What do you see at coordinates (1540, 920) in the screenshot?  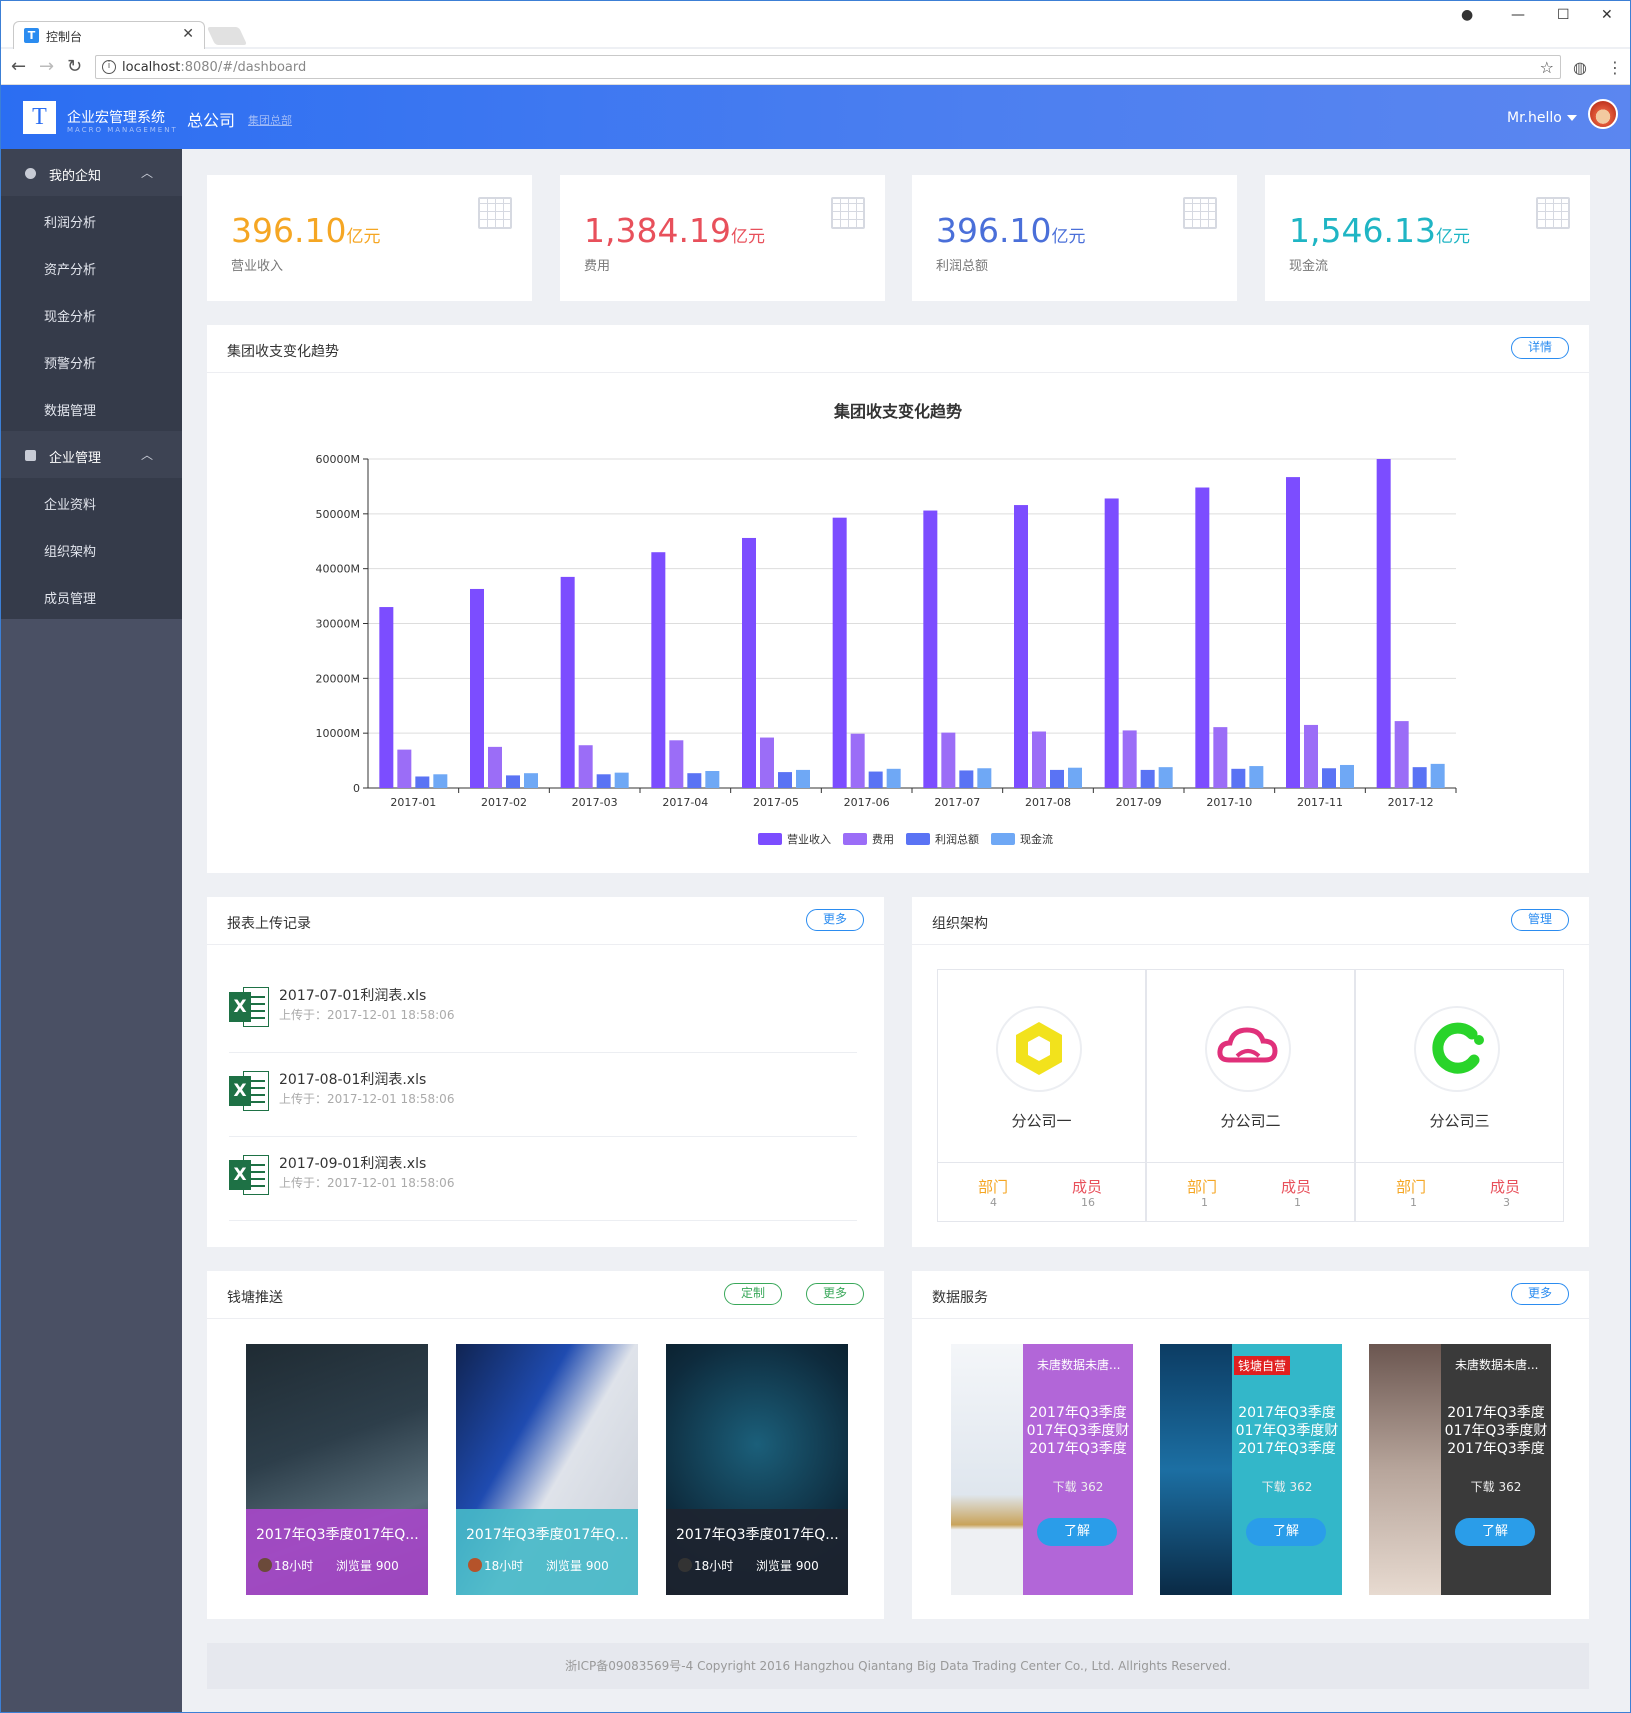 I see `manage-button: 管理` at bounding box center [1540, 920].